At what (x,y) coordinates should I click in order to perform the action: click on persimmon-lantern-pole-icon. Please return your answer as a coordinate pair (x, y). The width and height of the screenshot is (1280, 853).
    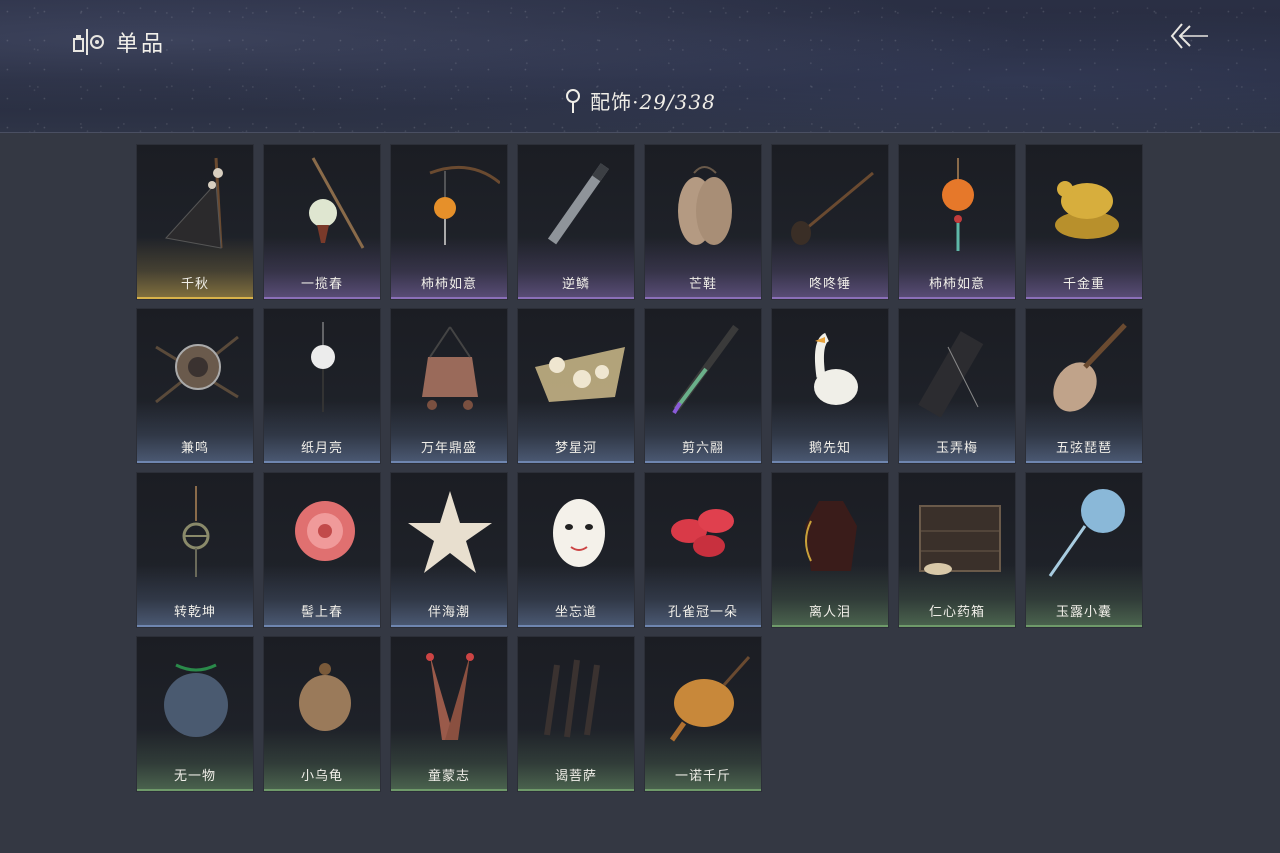
    Looking at the image, I should click on (464, 205).